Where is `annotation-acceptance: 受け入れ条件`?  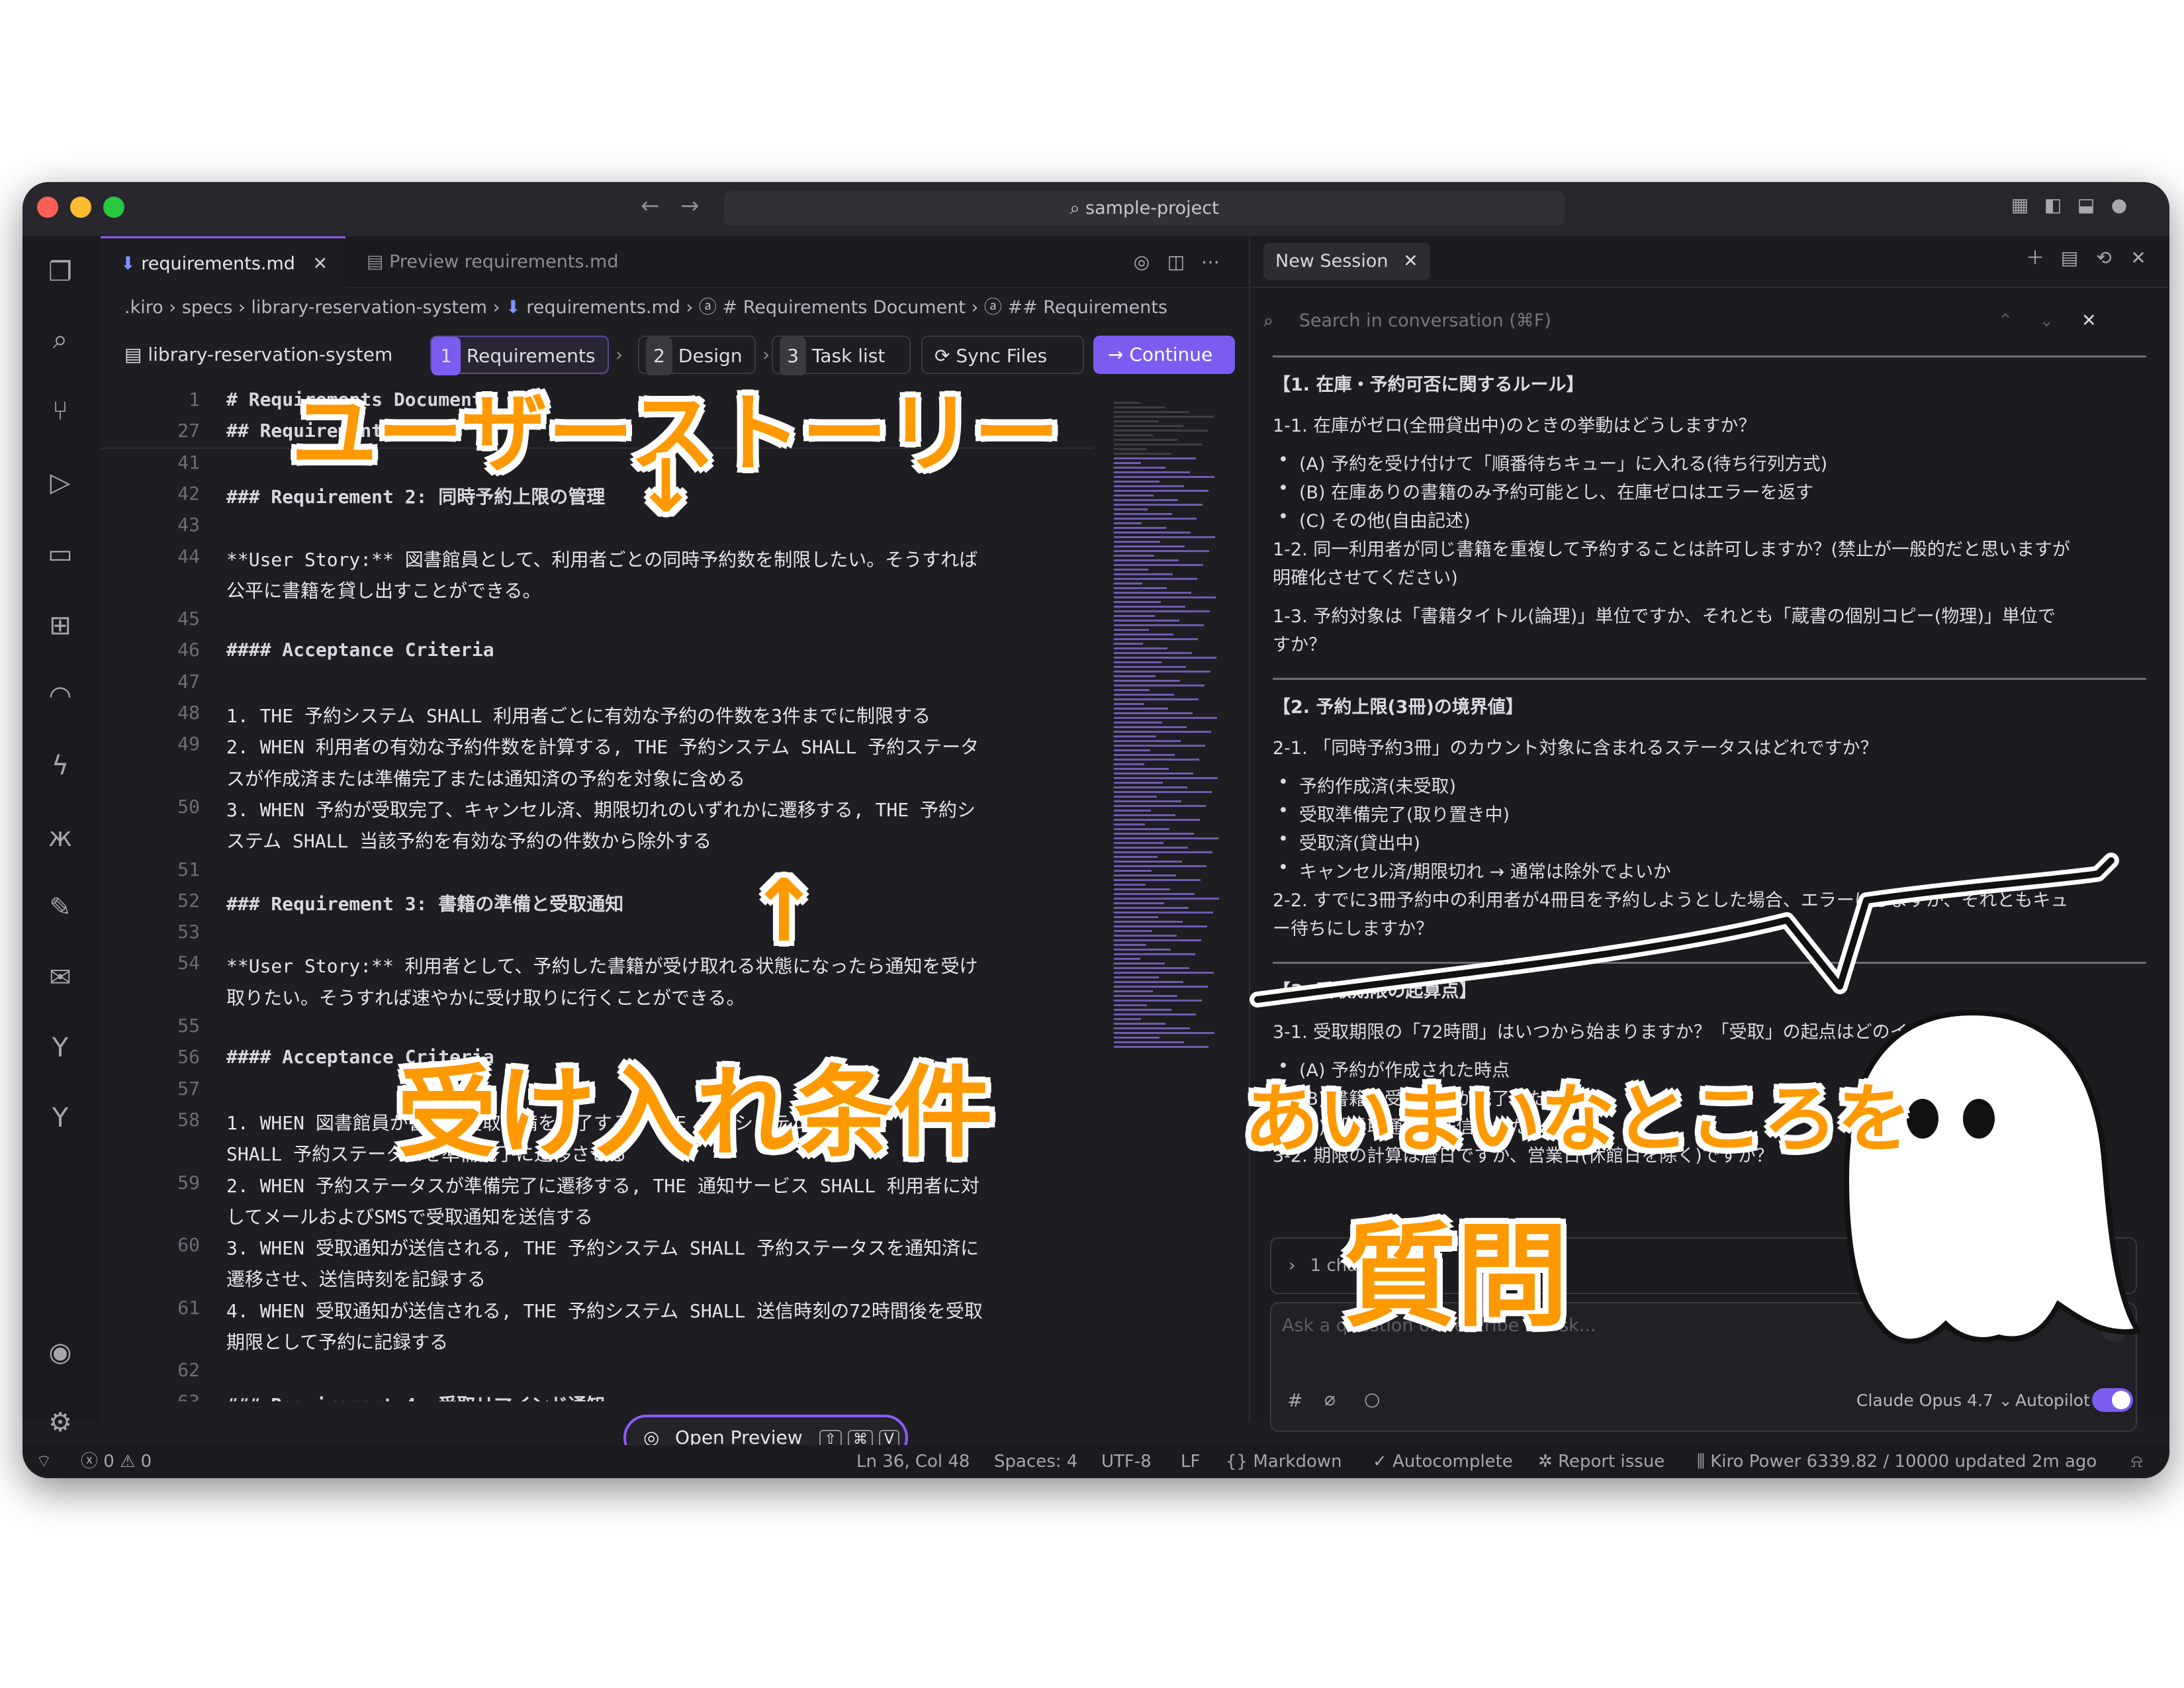 annotation-acceptance: 受け入れ条件 is located at coordinates (695, 1113).